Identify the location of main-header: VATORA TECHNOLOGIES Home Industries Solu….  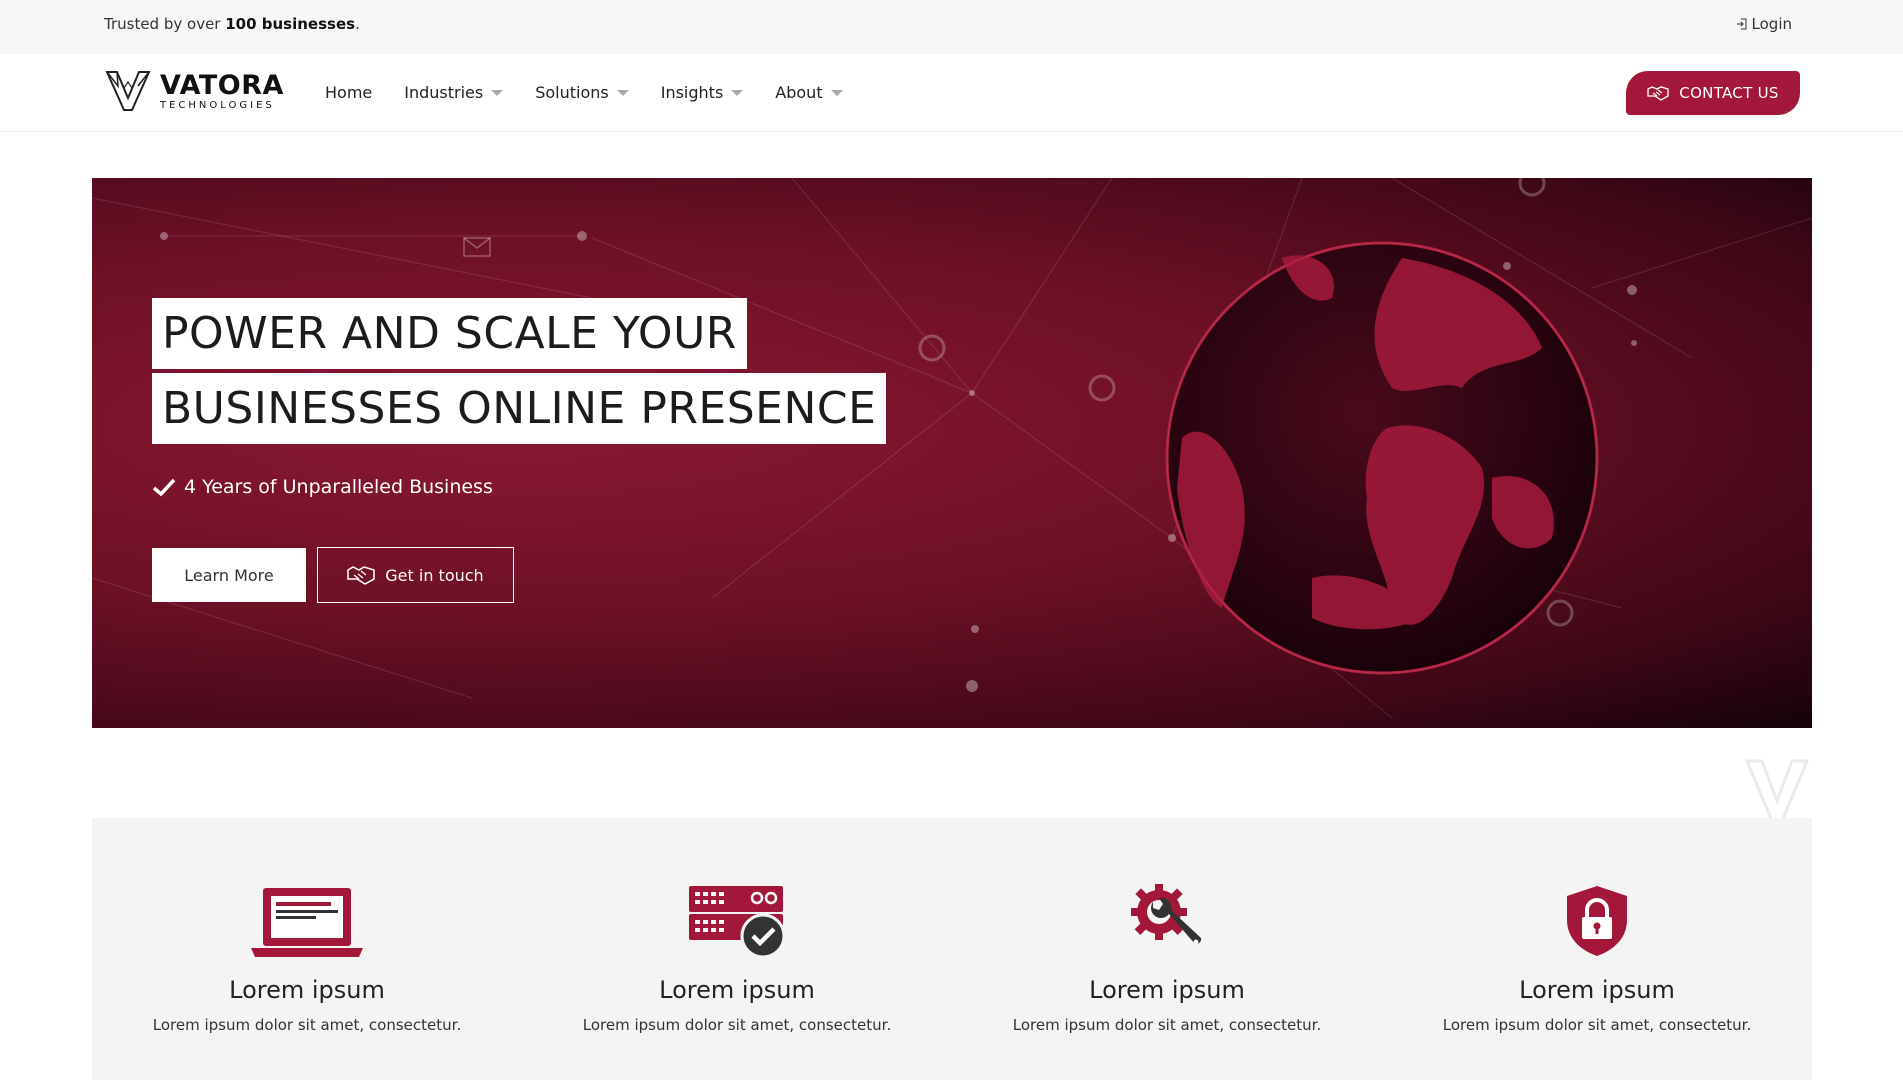
(951, 93).